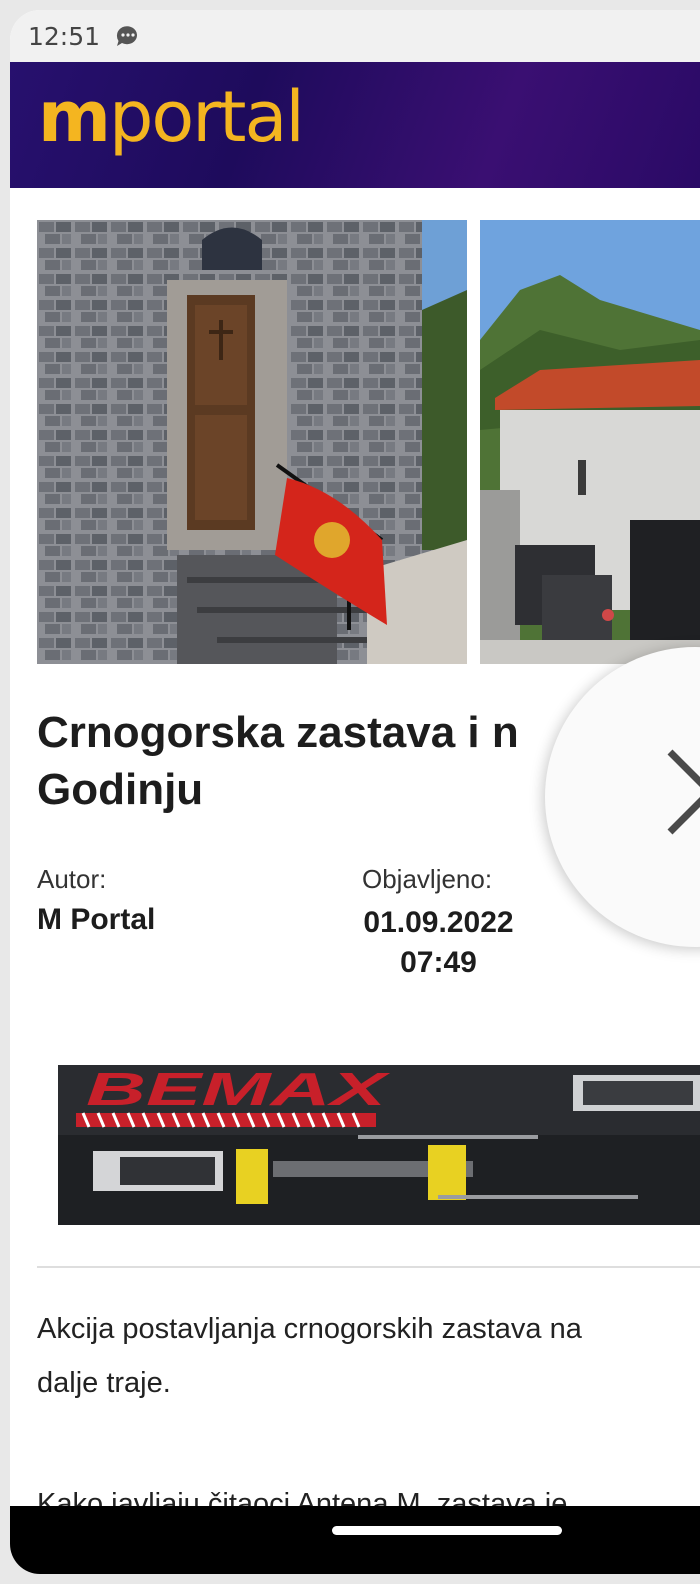  Describe the element at coordinates (96, 919) in the screenshot. I see `author-name: M Portal` at that location.